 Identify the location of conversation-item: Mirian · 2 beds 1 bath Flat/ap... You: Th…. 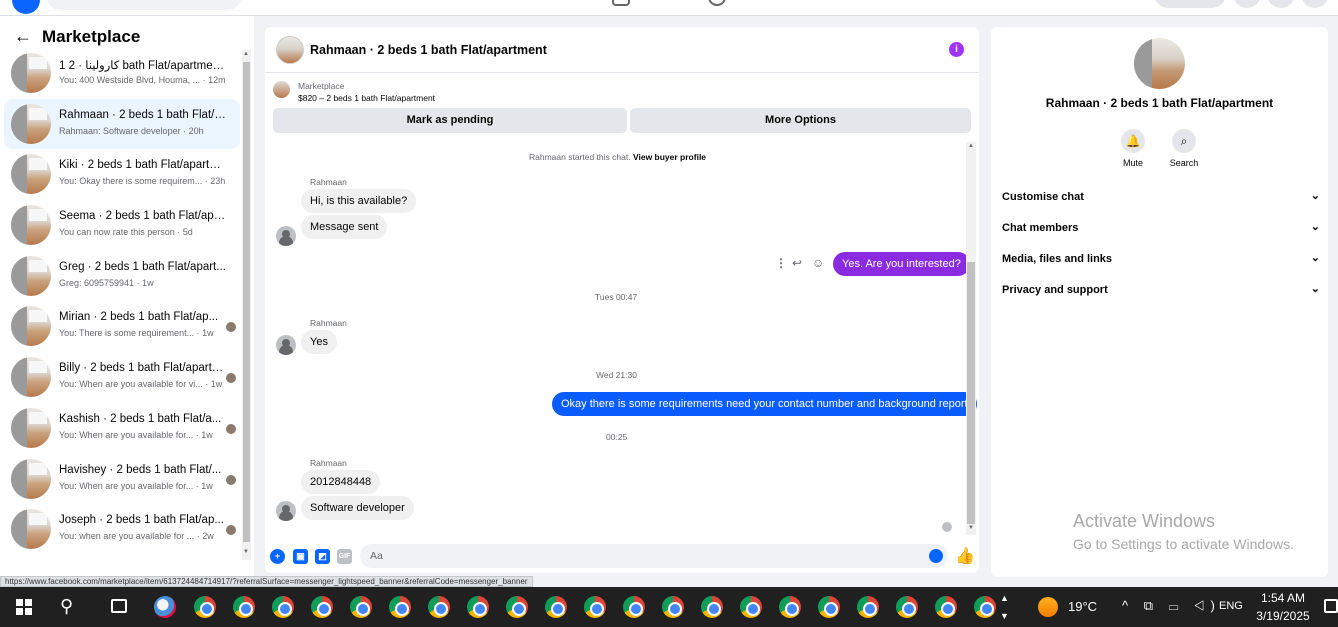
(122, 326).